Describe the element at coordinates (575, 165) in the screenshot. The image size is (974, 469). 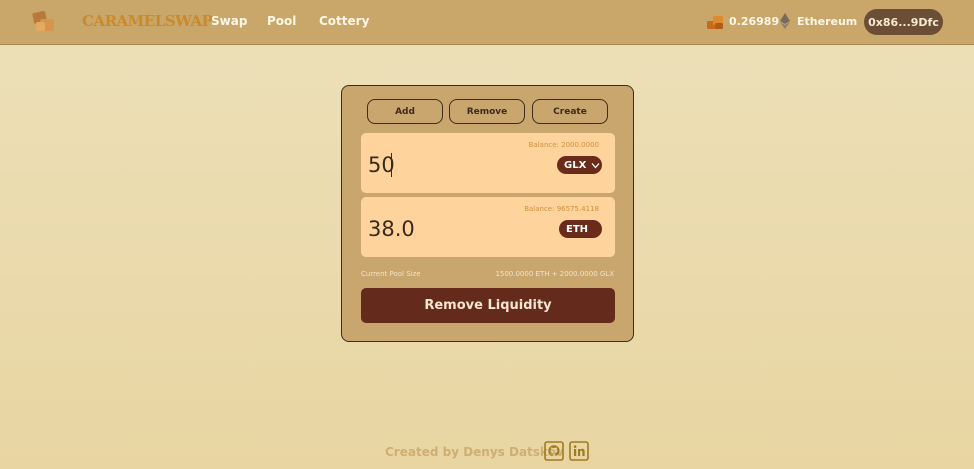
I see `token-a-symbol: GLX` at that location.